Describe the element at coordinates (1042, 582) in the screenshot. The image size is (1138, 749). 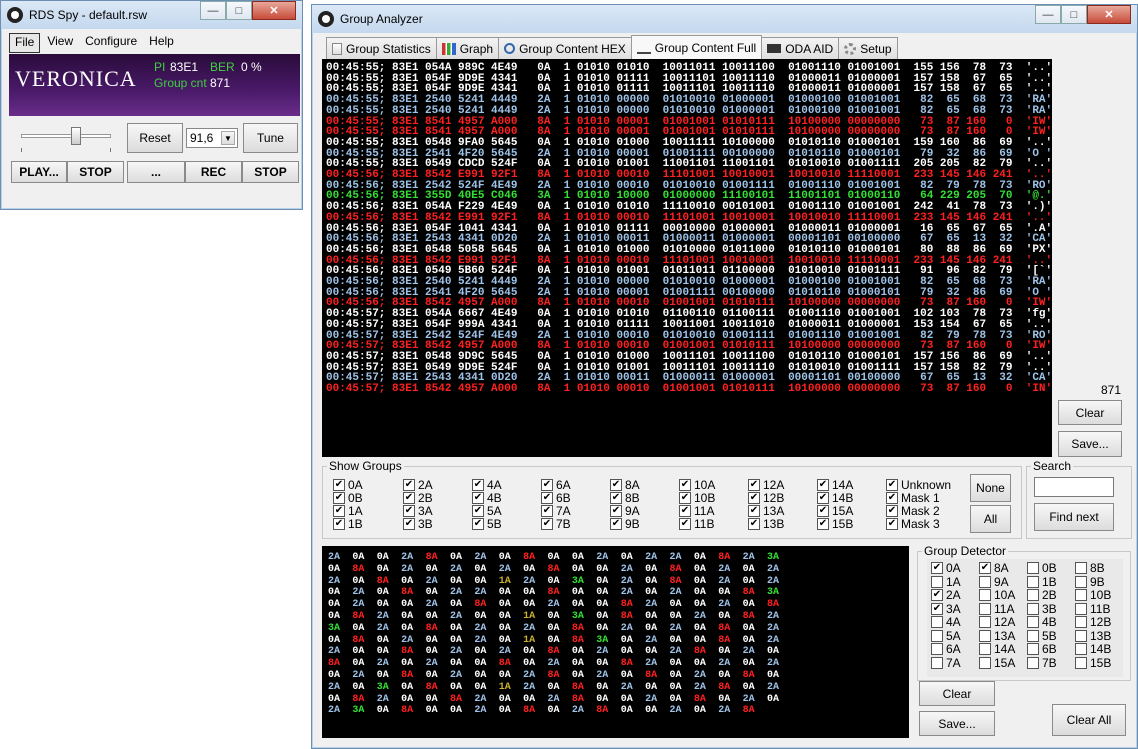
I see `detector-checkbox: 1B` at that location.